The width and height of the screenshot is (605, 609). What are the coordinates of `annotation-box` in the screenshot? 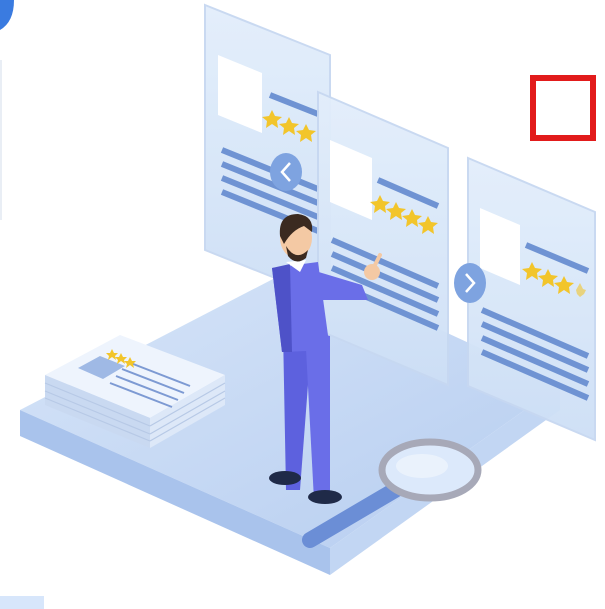 It's located at (563, 108).